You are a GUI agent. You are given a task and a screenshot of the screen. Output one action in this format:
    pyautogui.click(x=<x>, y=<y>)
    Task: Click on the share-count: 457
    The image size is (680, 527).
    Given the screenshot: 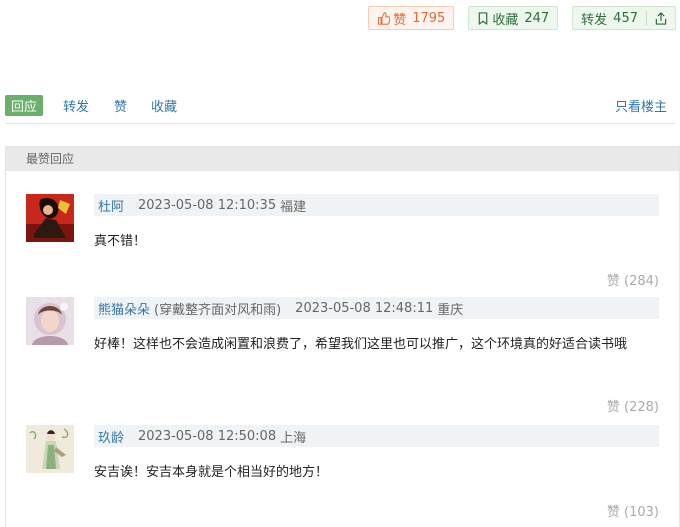 What is the action you would take?
    pyautogui.click(x=625, y=18)
    